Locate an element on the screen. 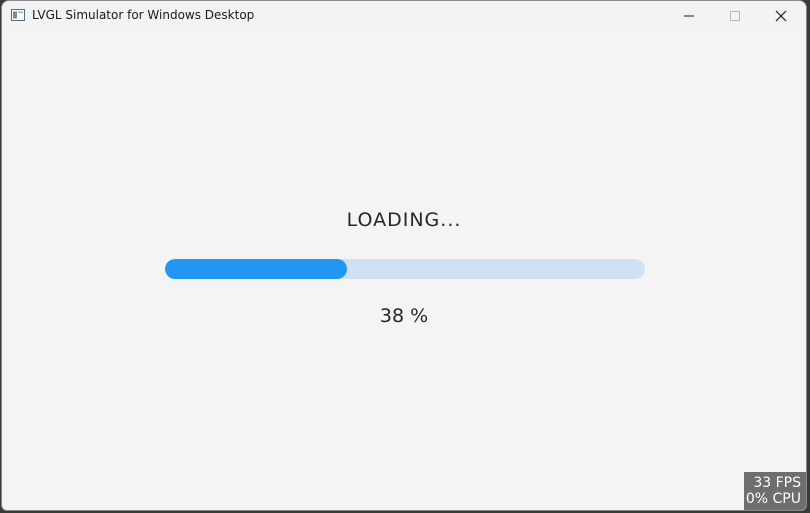 This screenshot has height=513, width=810. maximize-icon is located at coordinates (735, 15).